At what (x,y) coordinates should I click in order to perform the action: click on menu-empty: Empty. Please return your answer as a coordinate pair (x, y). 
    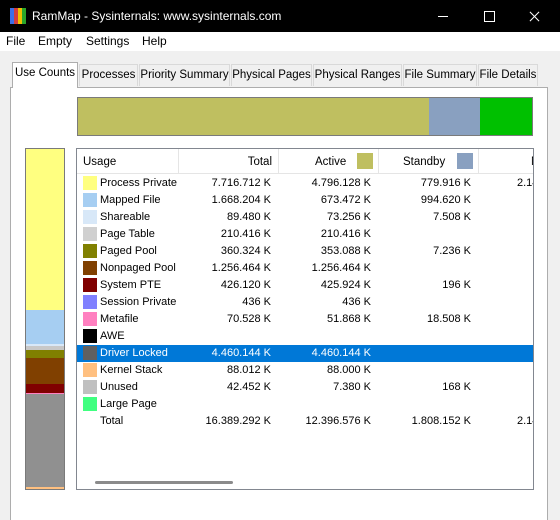
    Looking at the image, I should click on (55, 41).